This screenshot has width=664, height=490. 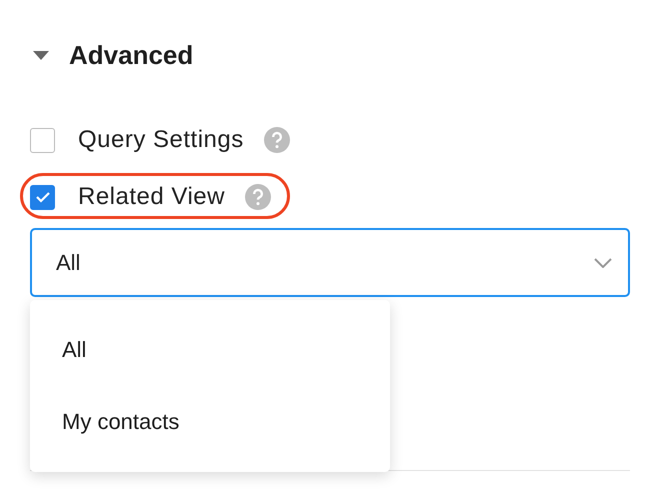 What do you see at coordinates (151, 197) in the screenshot?
I see `checkbox-label: Related View` at bounding box center [151, 197].